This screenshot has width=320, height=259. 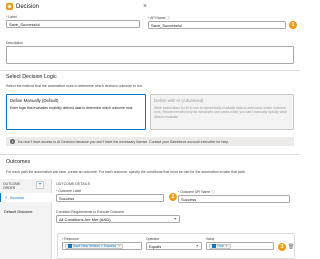 I want to click on callout-badge-2: 2, so click(x=173, y=197).